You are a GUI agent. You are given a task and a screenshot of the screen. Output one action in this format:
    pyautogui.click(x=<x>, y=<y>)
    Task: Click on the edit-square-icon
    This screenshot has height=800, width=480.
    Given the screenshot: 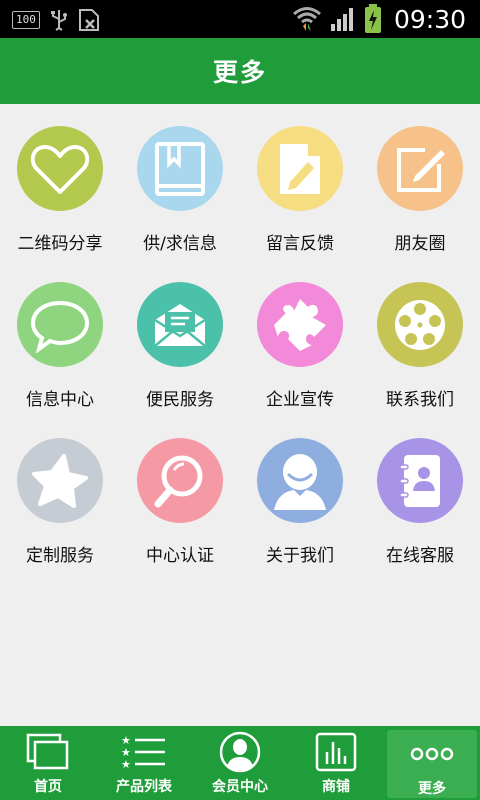 What is the action you would take?
    pyautogui.click(x=421, y=169)
    